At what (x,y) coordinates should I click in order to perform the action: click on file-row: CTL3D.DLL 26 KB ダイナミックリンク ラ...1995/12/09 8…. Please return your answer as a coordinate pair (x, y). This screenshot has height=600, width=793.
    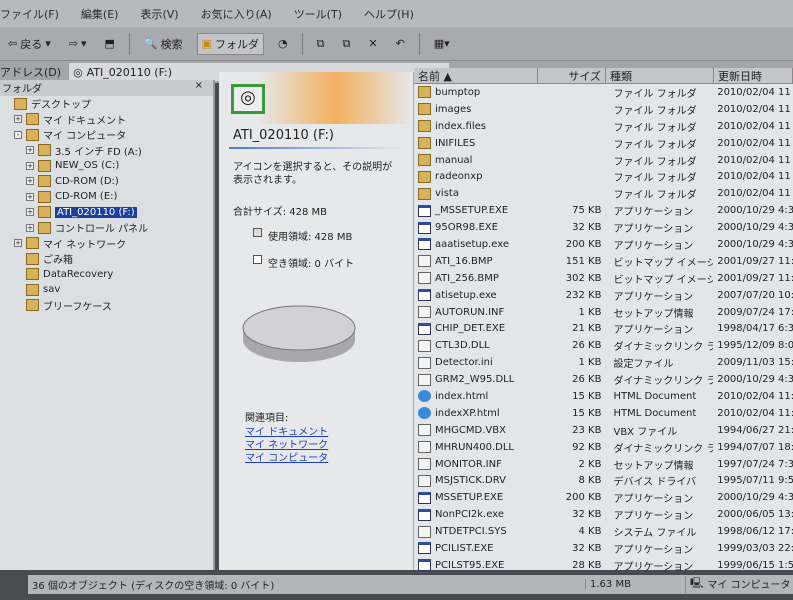
    Looking at the image, I should click on (603, 345).